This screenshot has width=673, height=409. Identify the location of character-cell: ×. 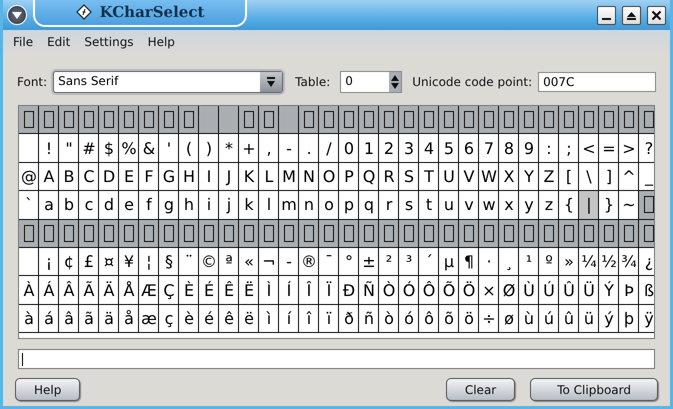
(489, 290).